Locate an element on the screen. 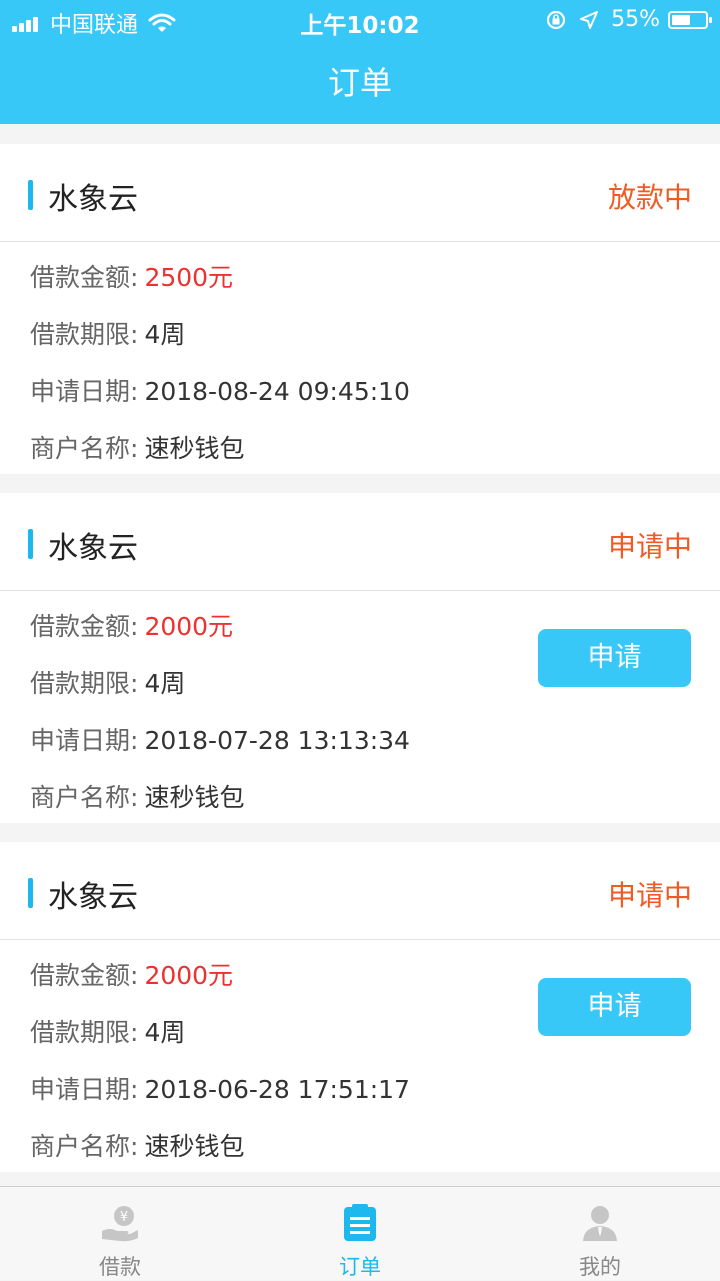  tab-loan-label: 借款 is located at coordinates (120, 1267).